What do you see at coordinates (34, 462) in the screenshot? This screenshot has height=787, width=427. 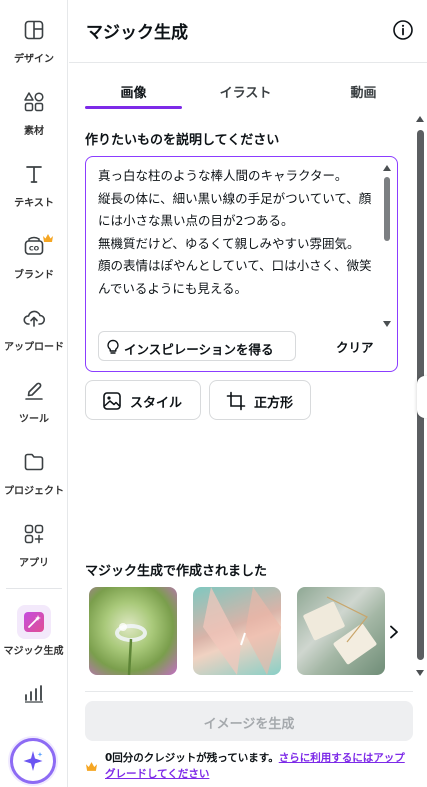 I see `folder-icon` at bounding box center [34, 462].